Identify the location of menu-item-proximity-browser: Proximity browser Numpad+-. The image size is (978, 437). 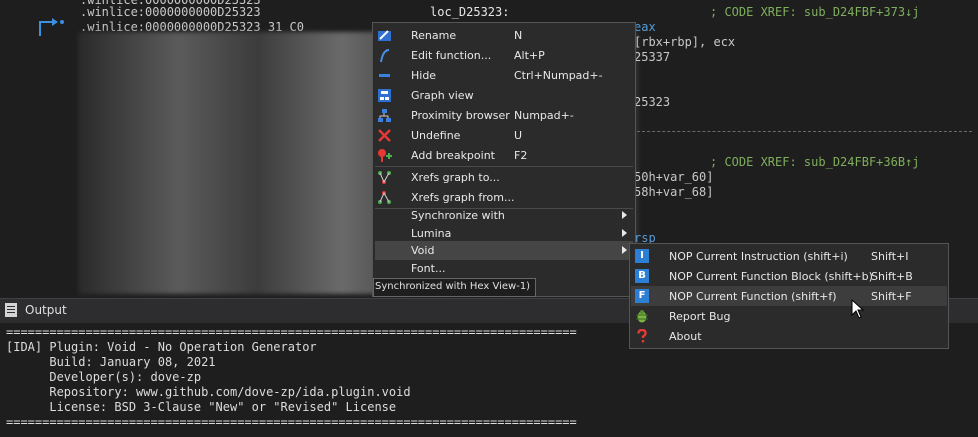
(504, 115).